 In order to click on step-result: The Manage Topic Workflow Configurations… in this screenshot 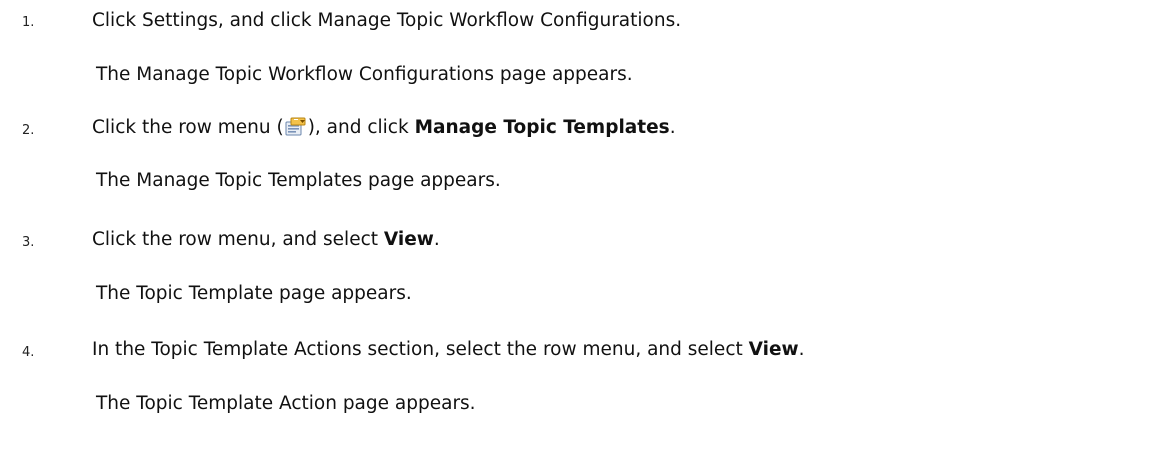, I will do `click(364, 74)`.